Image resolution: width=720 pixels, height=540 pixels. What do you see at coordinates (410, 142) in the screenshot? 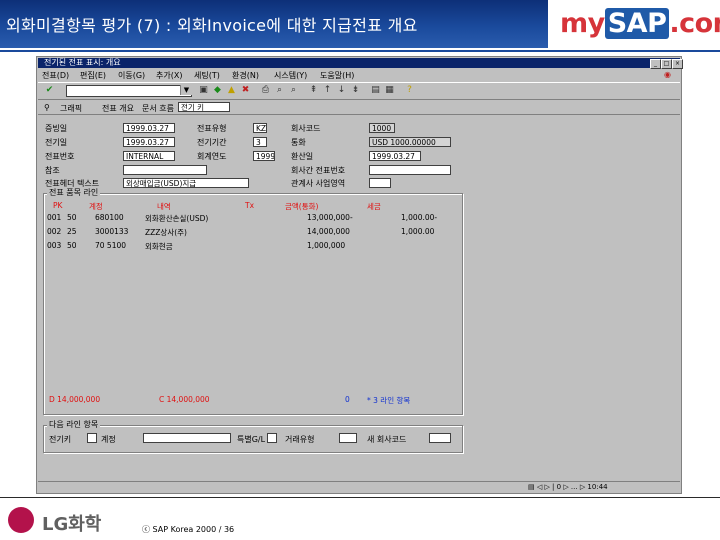
I see `currency-field: USD 1000.00000` at bounding box center [410, 142].